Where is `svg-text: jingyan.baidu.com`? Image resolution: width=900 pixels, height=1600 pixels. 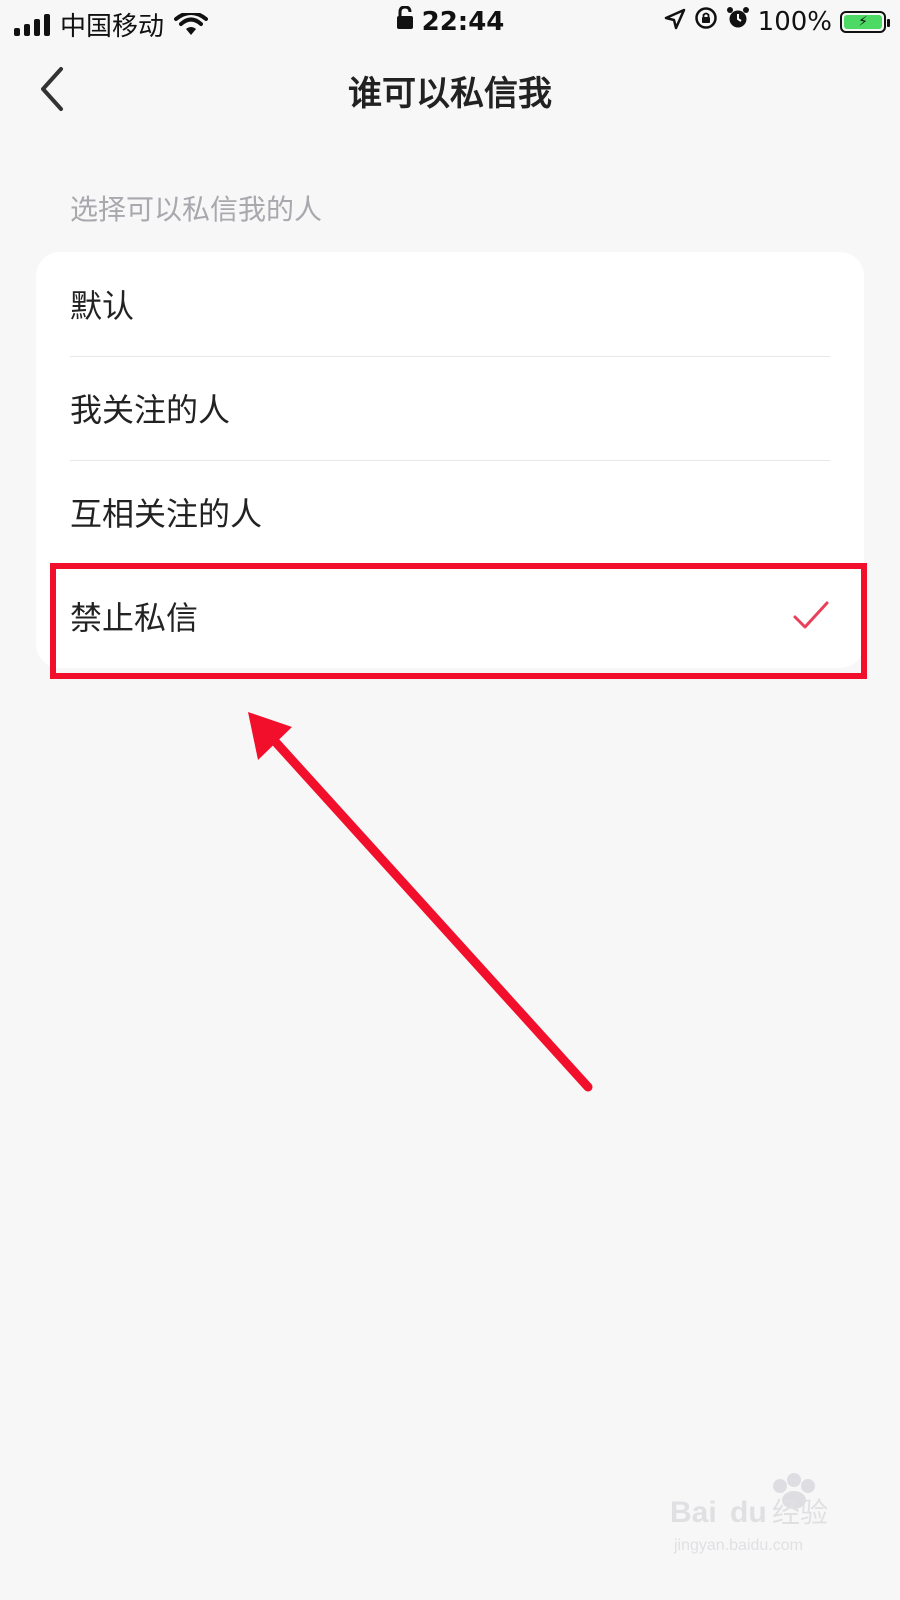 svg-text: jingyan.baidu.com is located at coordinates (738, 1545).